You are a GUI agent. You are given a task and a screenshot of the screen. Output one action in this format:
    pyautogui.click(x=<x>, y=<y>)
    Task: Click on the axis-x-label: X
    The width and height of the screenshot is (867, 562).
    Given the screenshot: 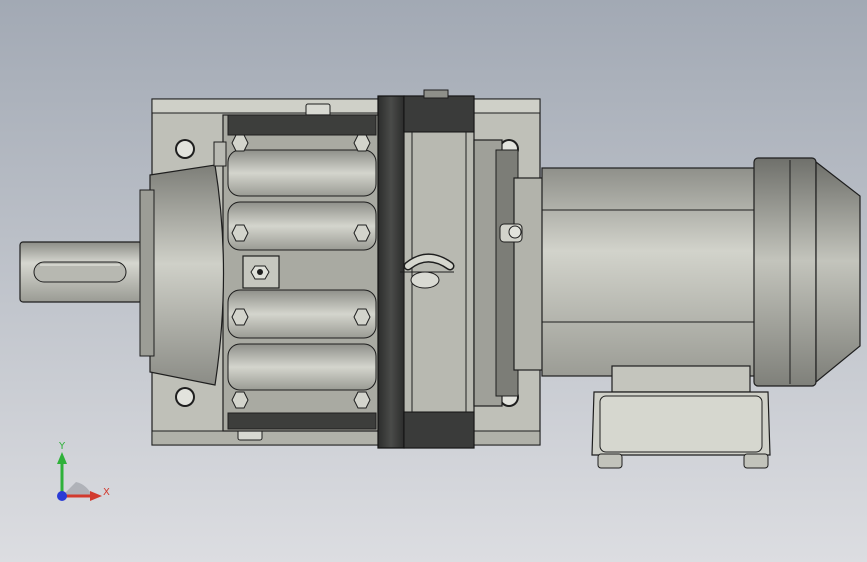 What is the action you would take?
    pyautogui.click(x=106, y=492)
    